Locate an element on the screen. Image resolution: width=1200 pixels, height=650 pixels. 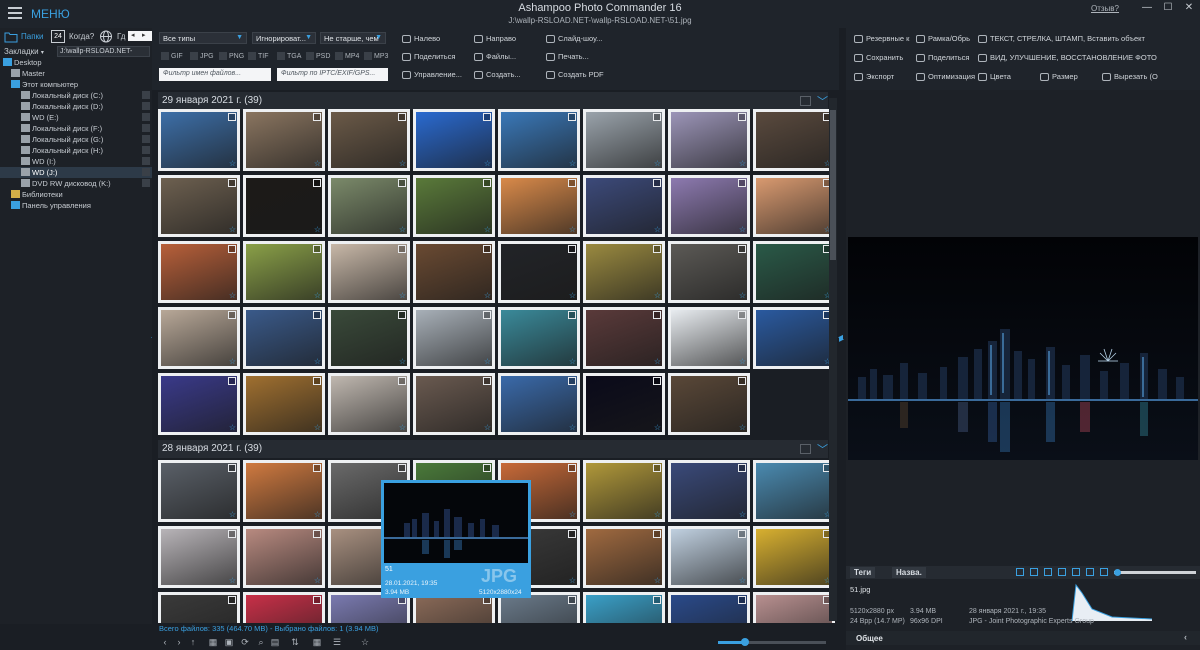
chevron-down-icon: ﹀ is located at coordinates (822, 449).